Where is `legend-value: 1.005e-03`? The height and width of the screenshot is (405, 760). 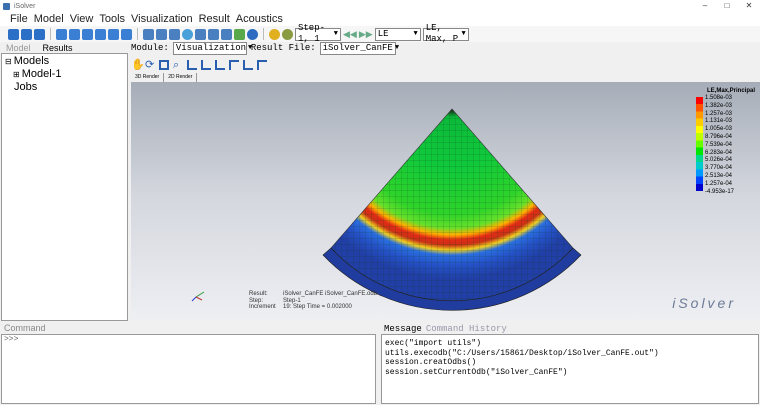
legend-value: 1.005e-03 is located at coordinates (719, 129).